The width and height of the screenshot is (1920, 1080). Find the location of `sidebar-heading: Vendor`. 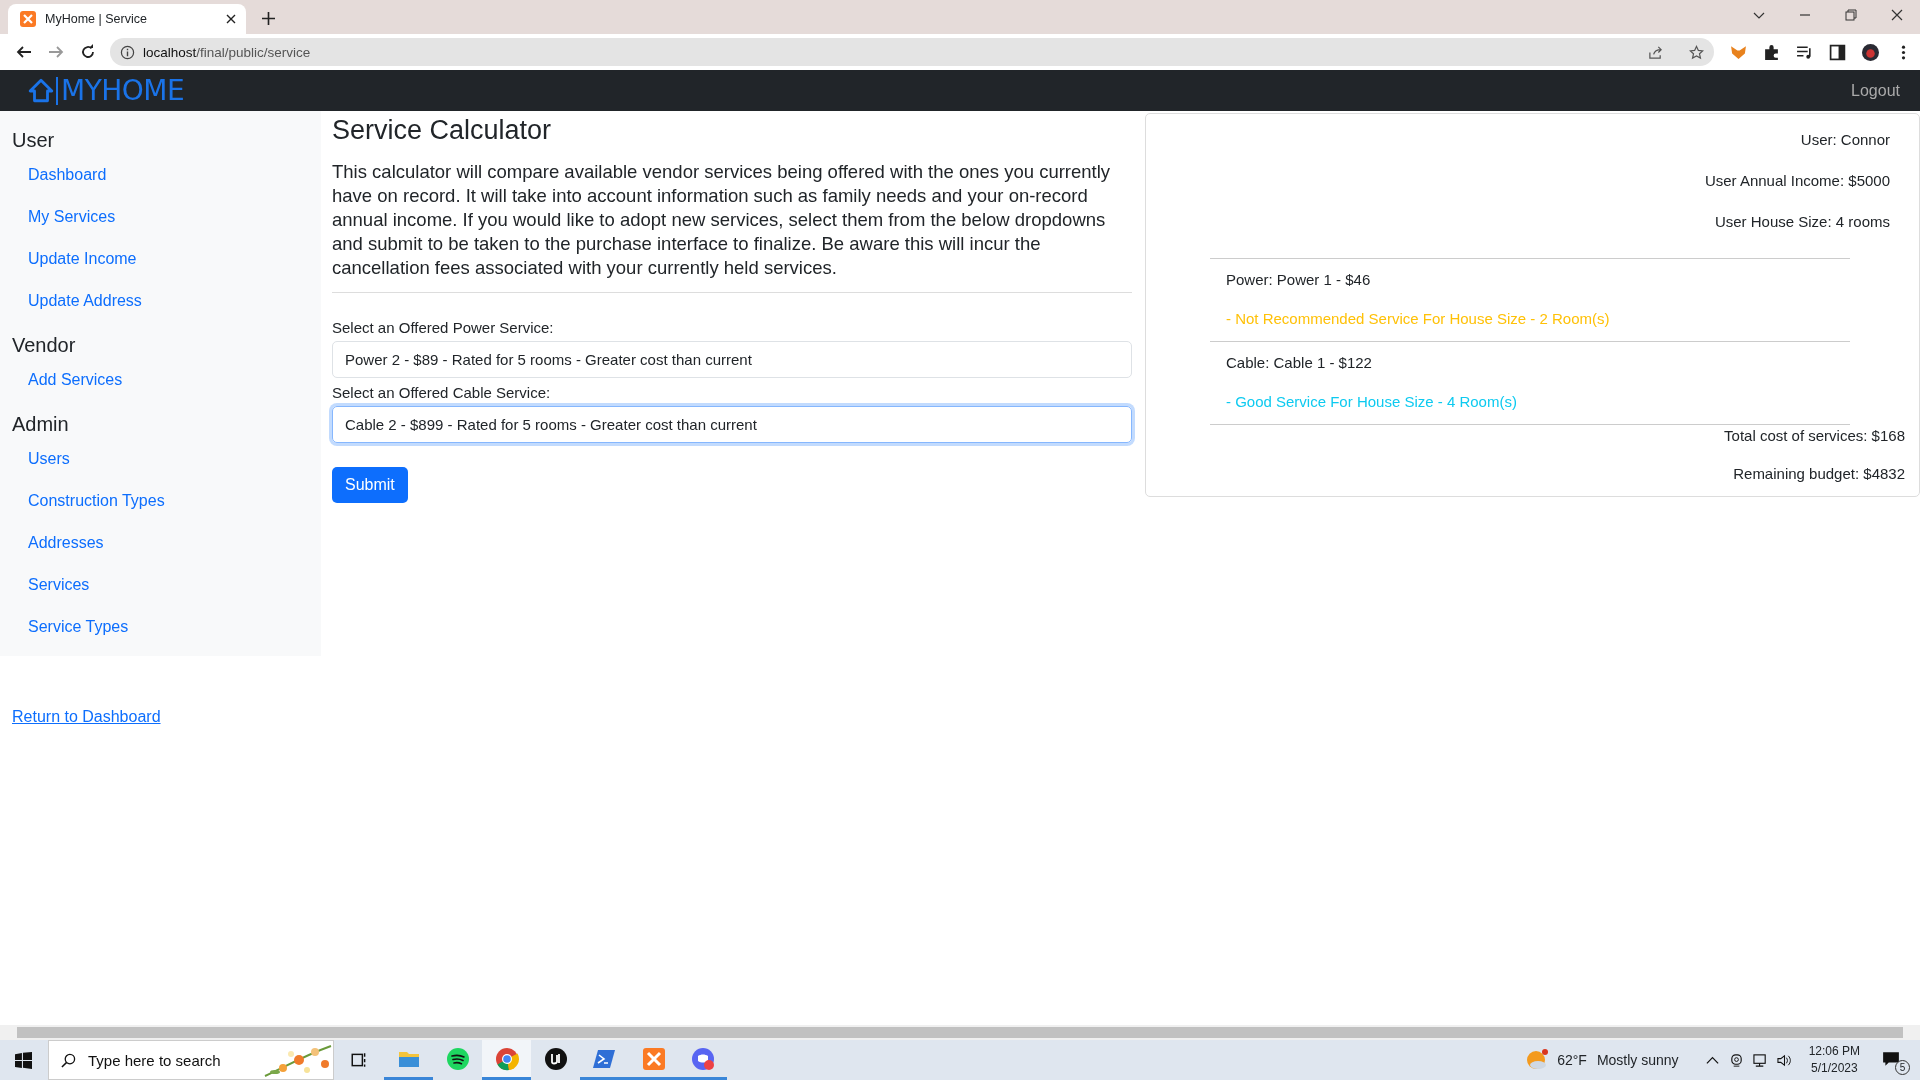

sidebar-heading: Vendor is located at coordinates (44, 345).